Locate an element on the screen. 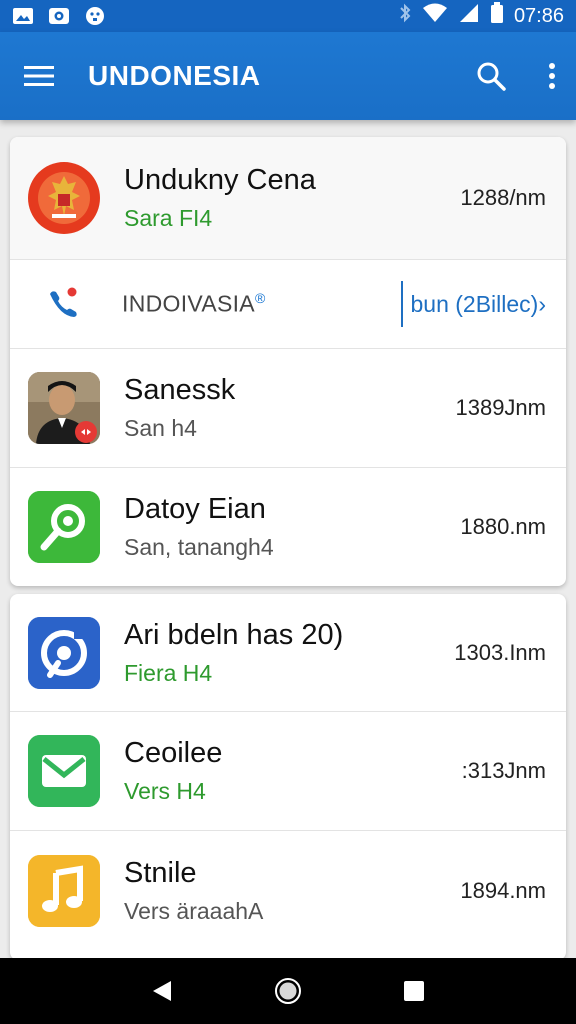  image-icon is located at coordinates (23, 16).